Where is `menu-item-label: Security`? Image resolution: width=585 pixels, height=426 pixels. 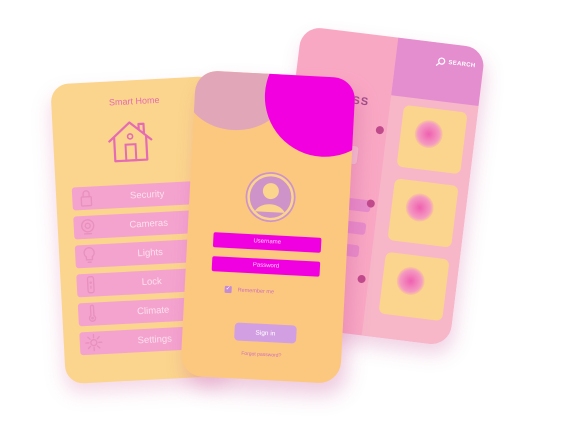
menu-item-label: Security is located at coordinates (147, 195).